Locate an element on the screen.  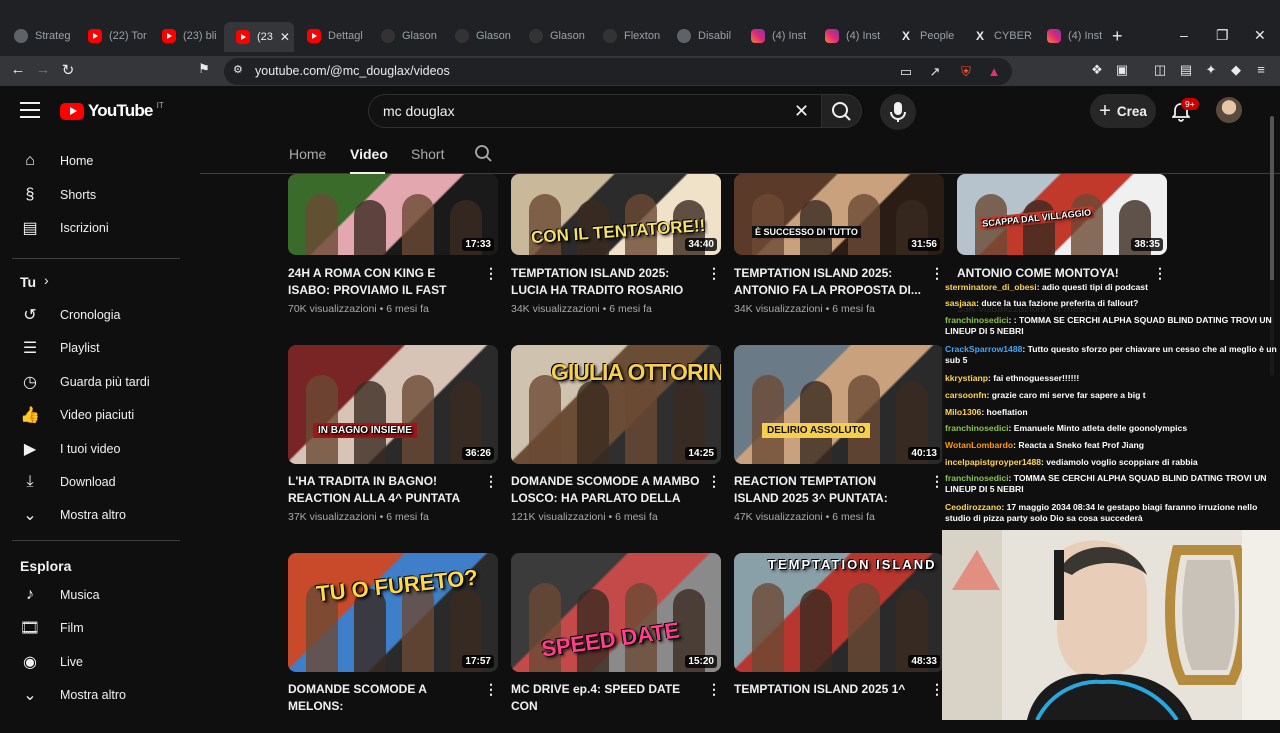
sidebar-item-video-piaciuti: 👍 Video piaciuti is located at coordinates (96, 415).